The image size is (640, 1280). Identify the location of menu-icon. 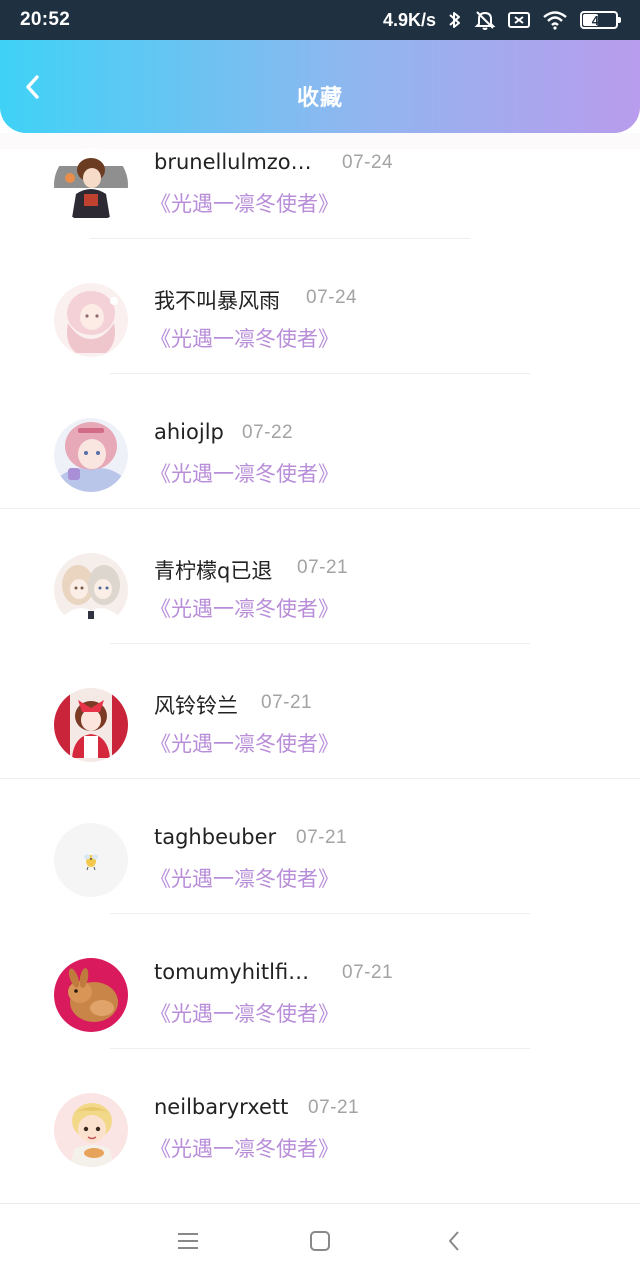
(188, 1243).